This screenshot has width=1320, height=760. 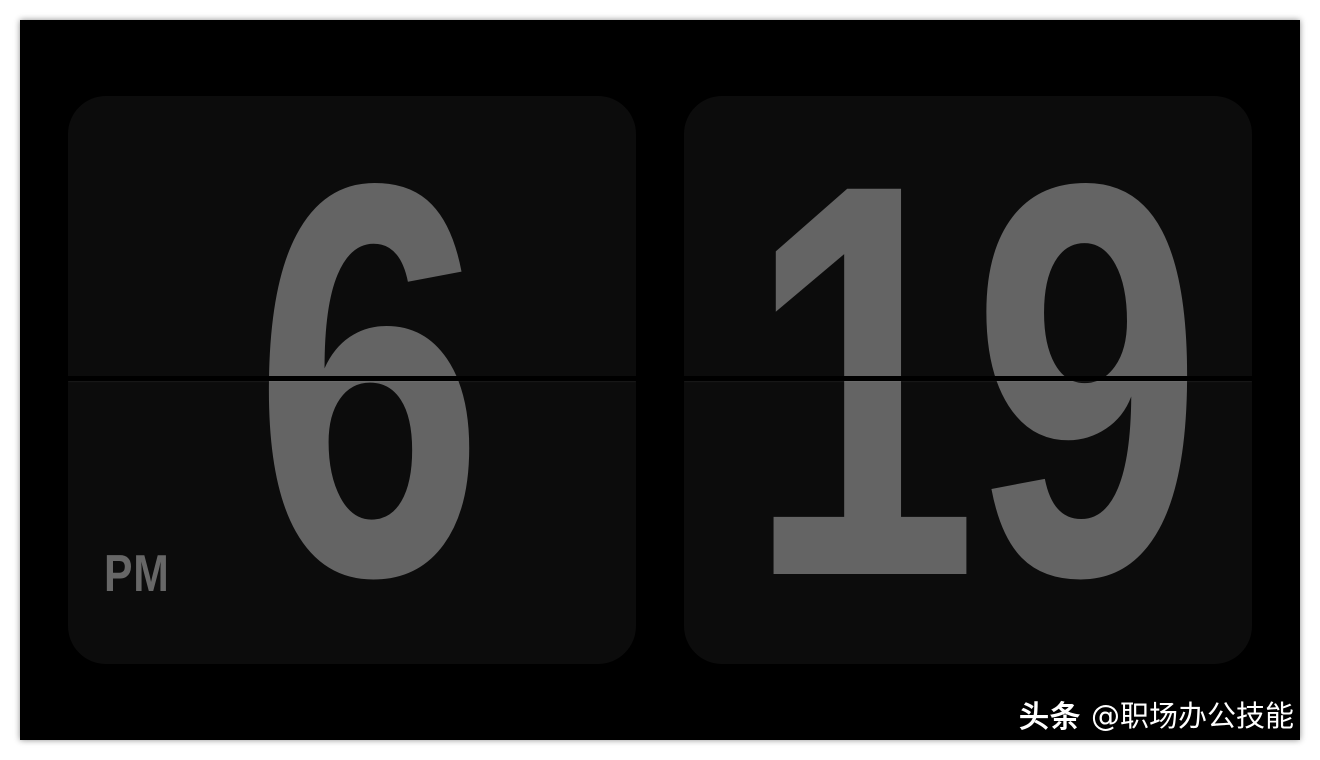 I want to click on minutes-card-split-line, so click(x=968, y=378).